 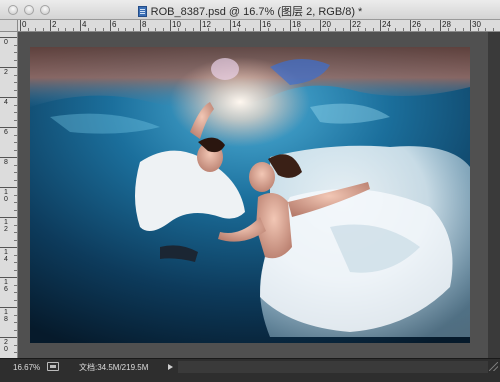 What do you see at coordinates (176, 24) in the screenshot?
I see `ruler-tick-label: 10` at bounding box center [176, 24].